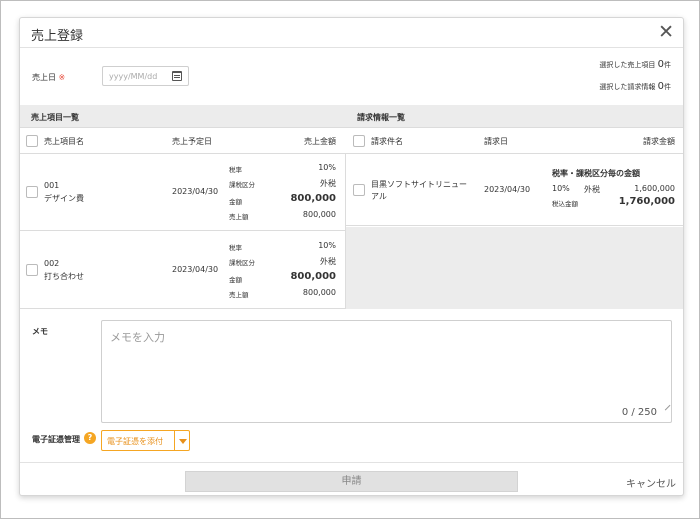 This screenshot has width=700, height=519. Describe the element at coordinates (419, 184) in the screenshot. I see `invoice-name-line1: 目黒ソフトサイトリニュー` at that location.